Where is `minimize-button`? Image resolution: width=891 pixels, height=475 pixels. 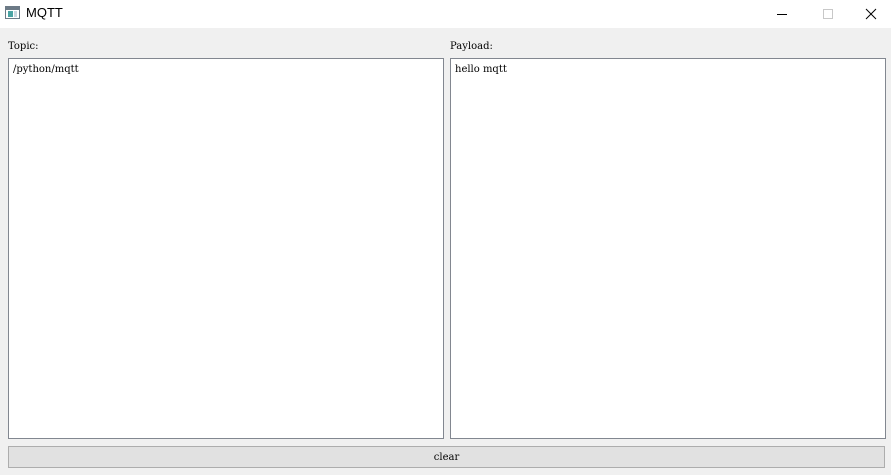
minimize-button is located at coordinates (782, 14).